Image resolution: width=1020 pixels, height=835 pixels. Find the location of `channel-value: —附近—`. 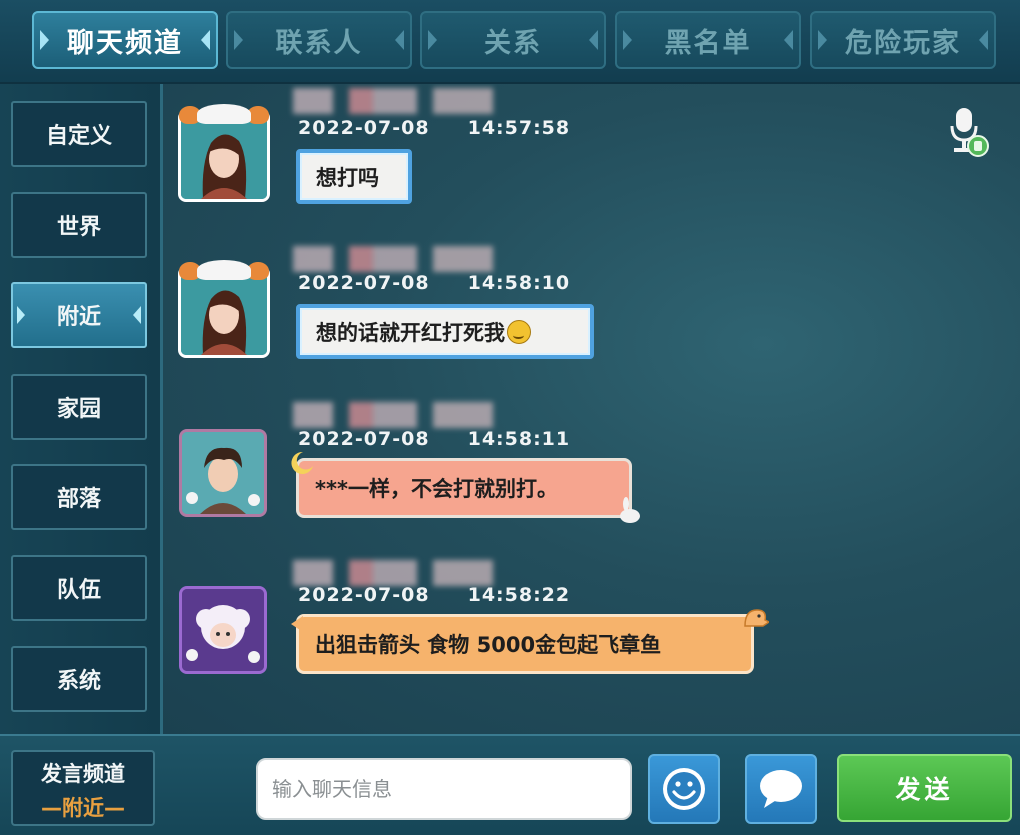

channel-value: —附近— is located at coordinates (83, 808).